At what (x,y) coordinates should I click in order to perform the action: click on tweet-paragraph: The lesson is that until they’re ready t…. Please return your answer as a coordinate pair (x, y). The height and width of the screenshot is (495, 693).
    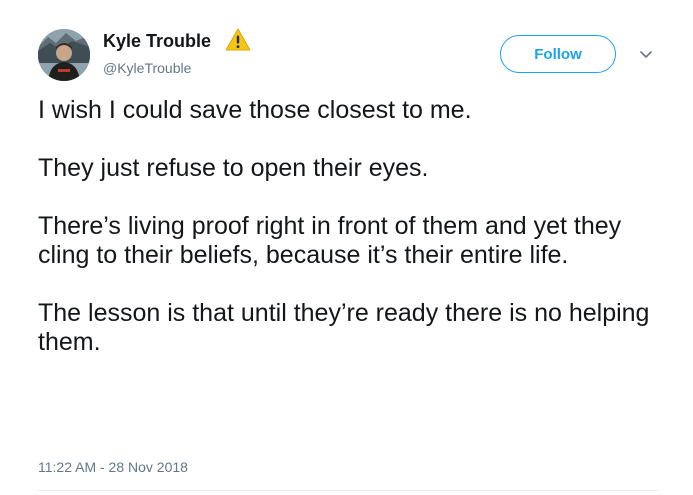
    Looking at the image, I should click on (344, 327).